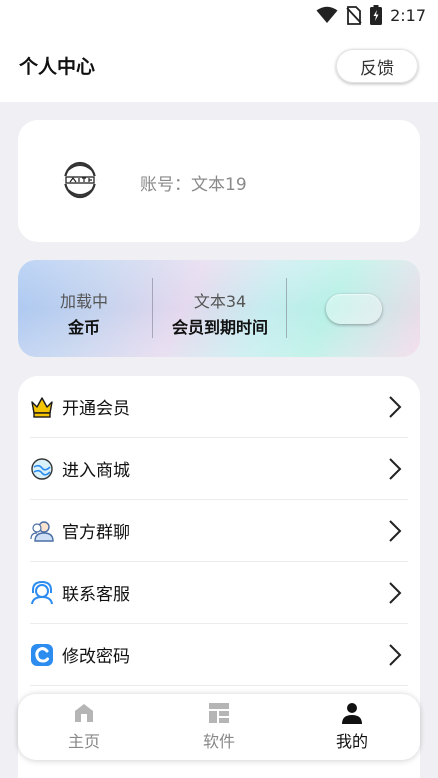  Describe the element at coordinates (96, 533) in the screenshot. I see `menu-item-label: 官方群聊` at that location.